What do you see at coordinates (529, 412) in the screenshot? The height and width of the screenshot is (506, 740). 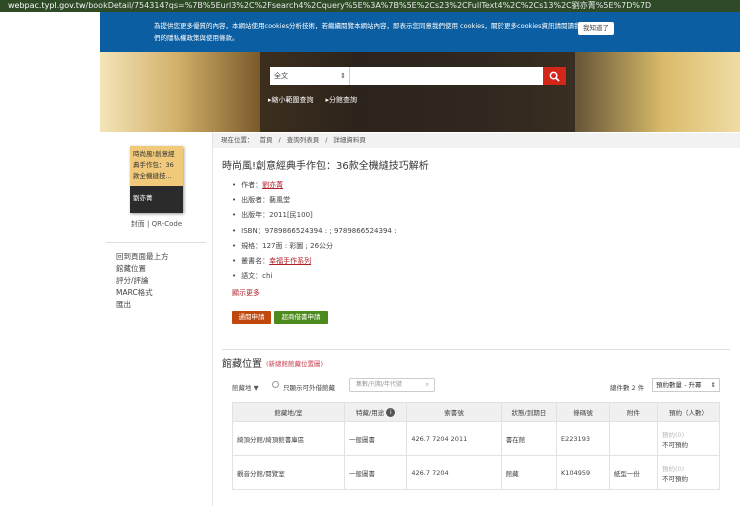 I see `col-status: 狀態/到期日` at bounding box center [529, 412].